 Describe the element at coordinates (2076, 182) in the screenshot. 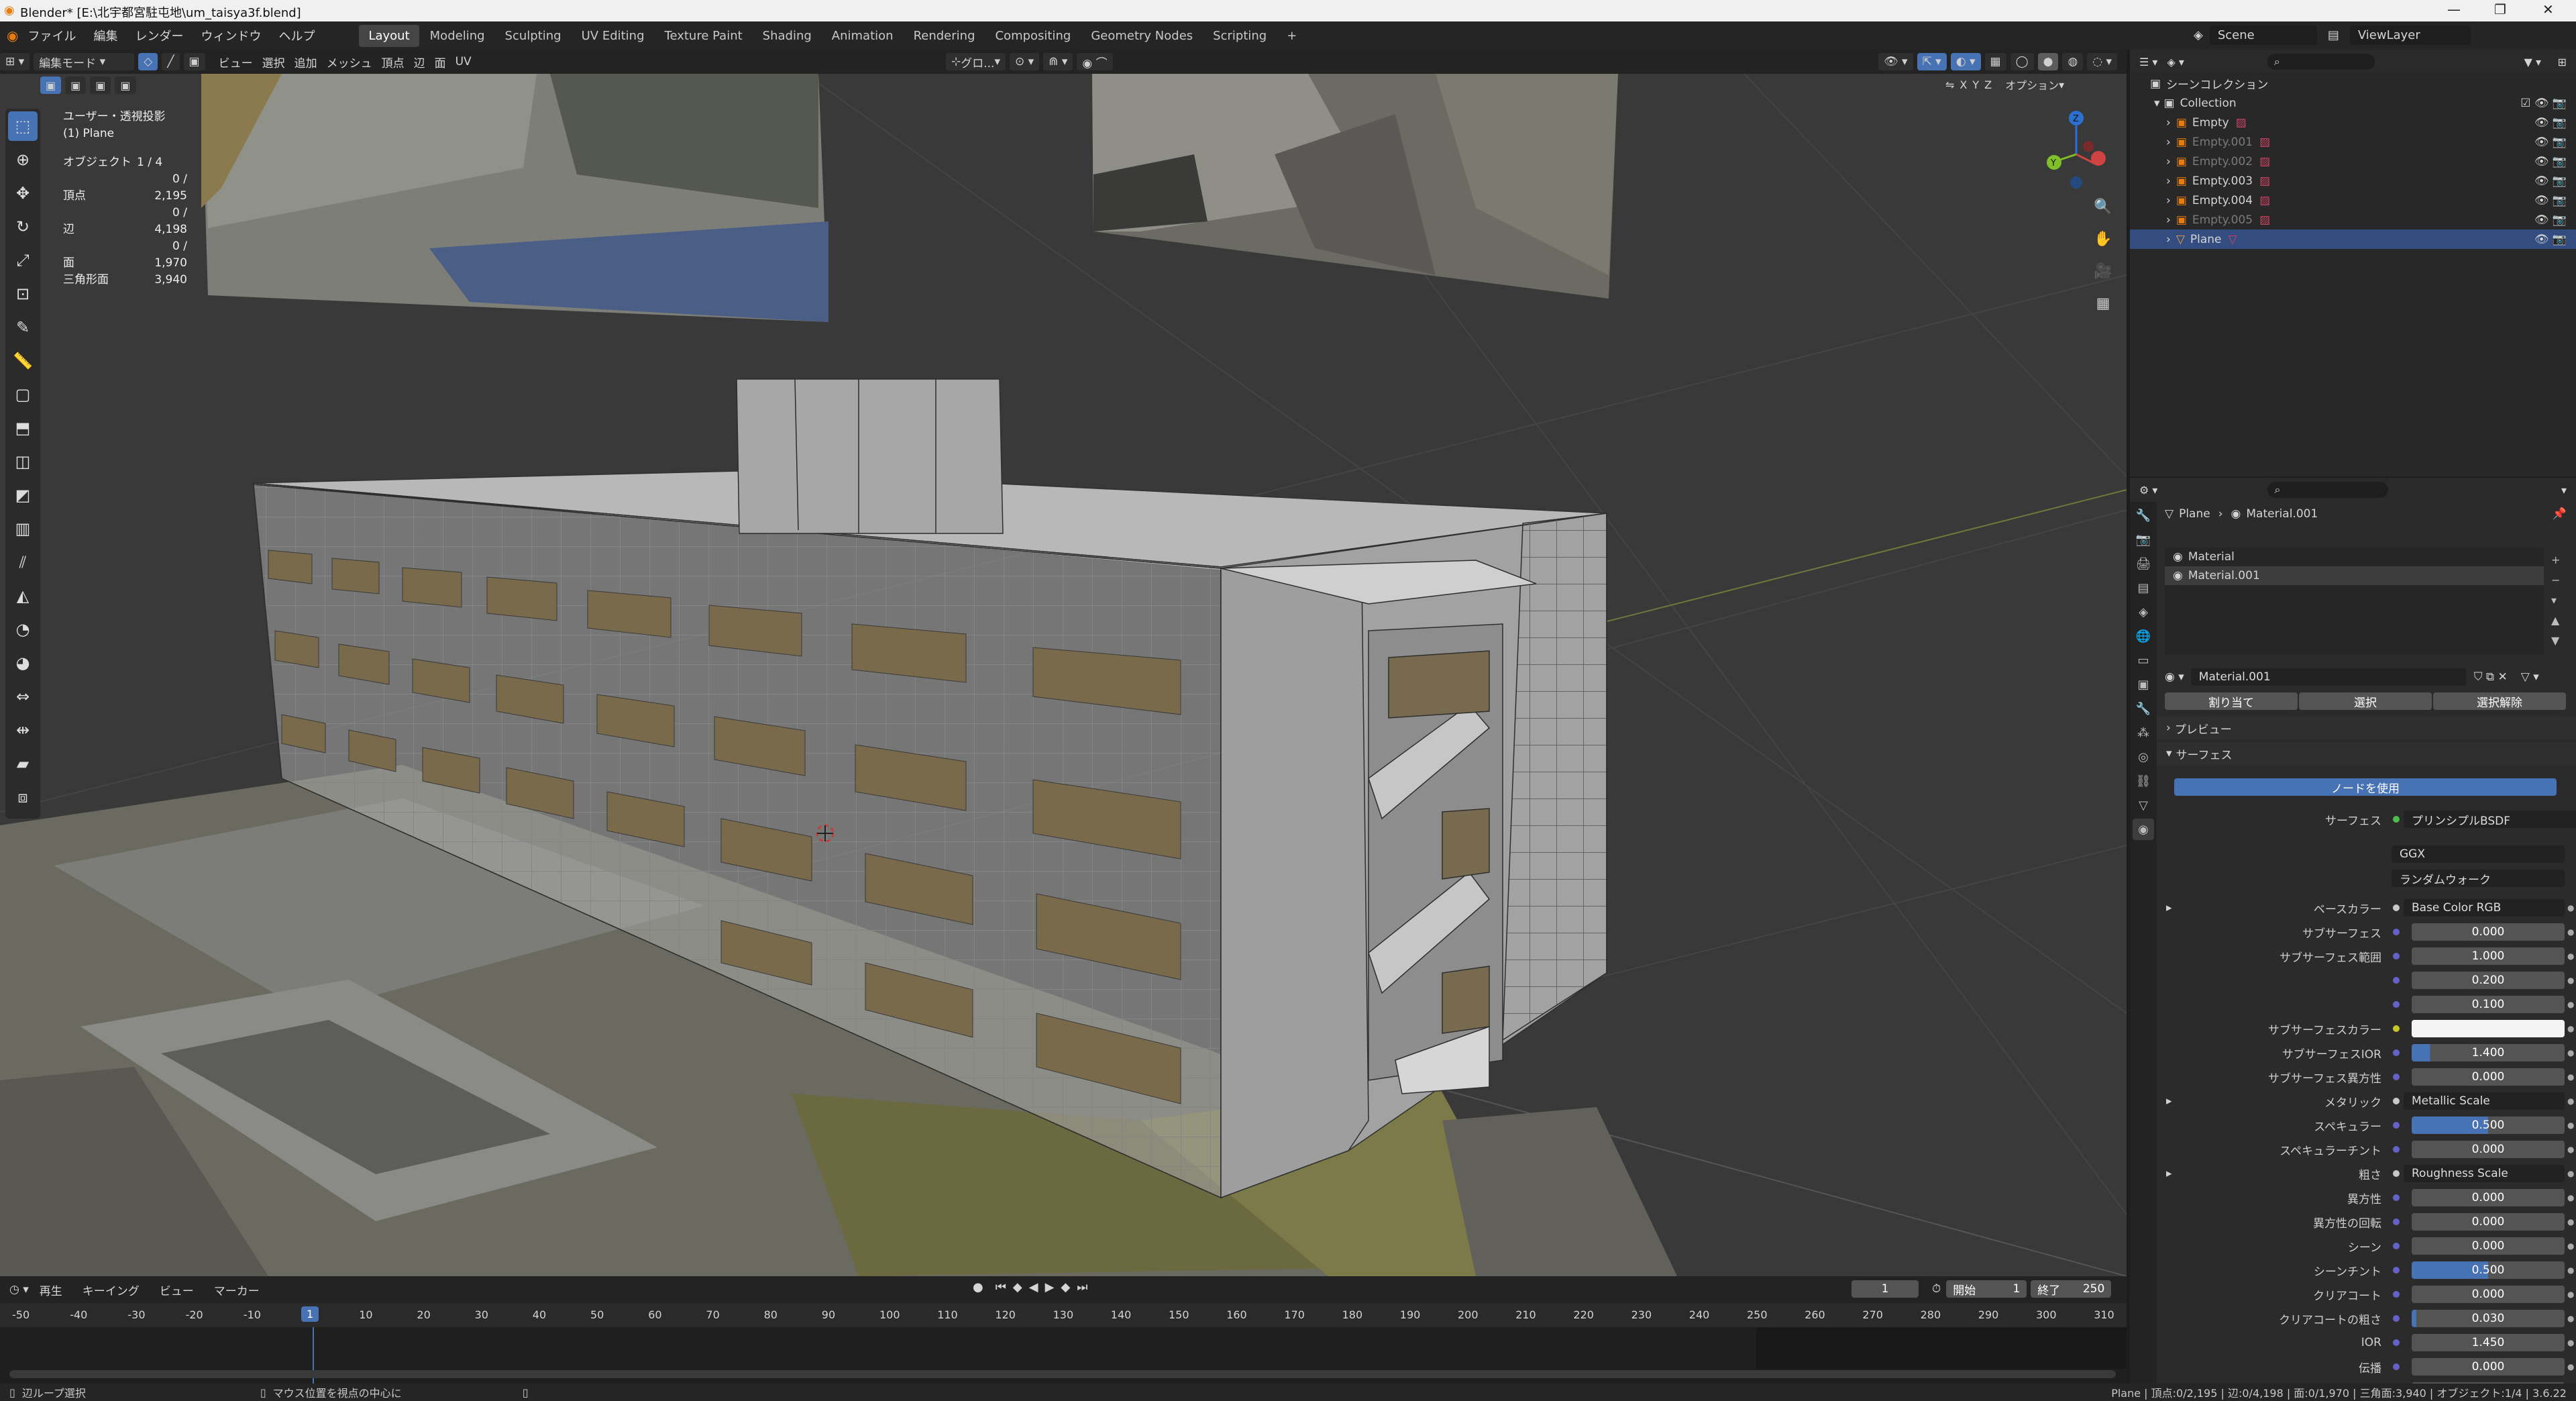

I see `gizmo-neg-z-icon` at that location.